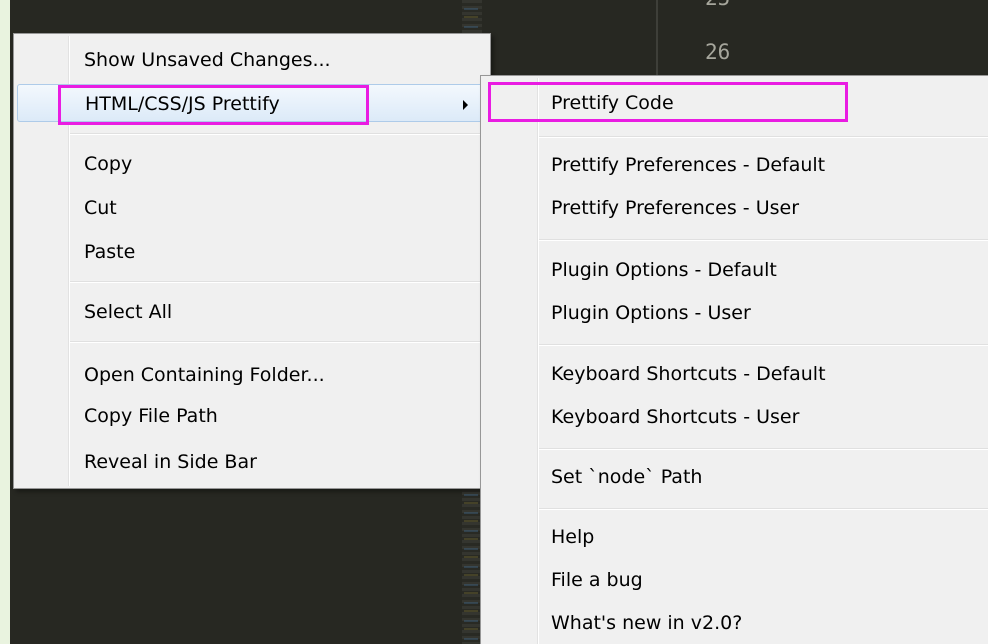 This screenshot has height=644, width=988. Describe the element at coordinates (734, 103) in the screenshot. I see `menu-item-prettify-code: Prettify Code` at that location.